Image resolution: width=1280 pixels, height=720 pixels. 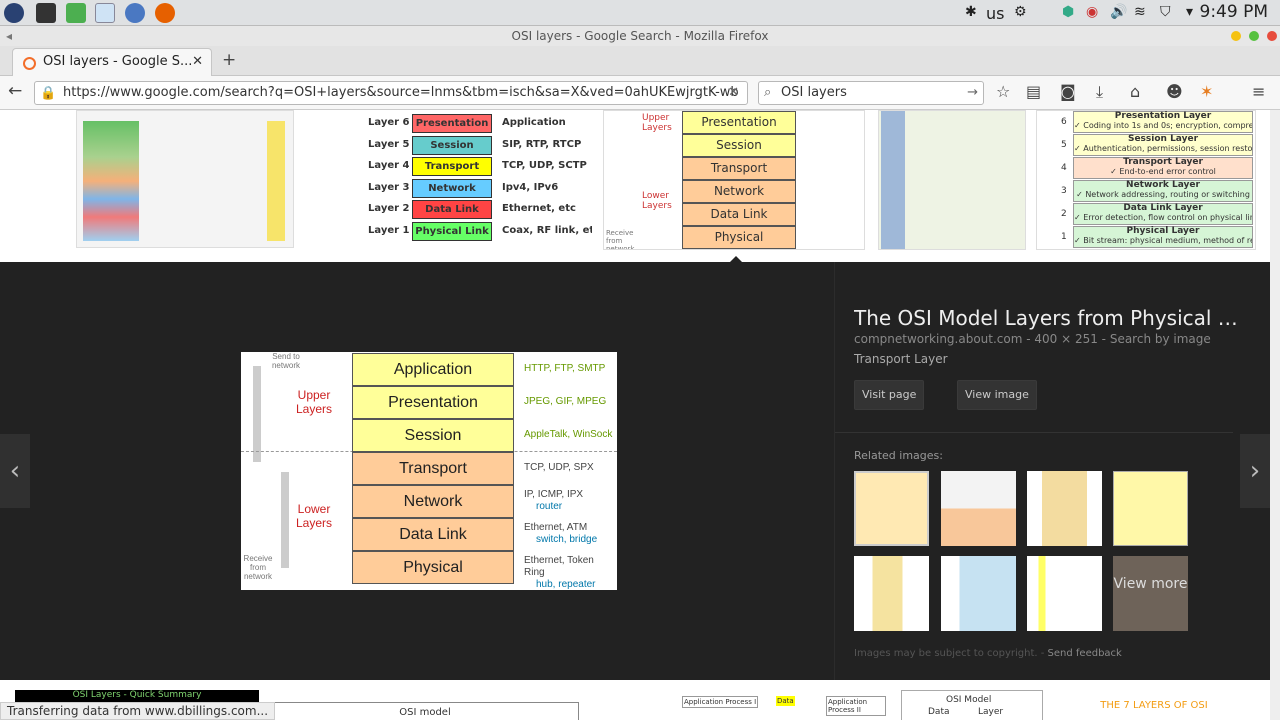 What do you see at coordinates (1020, 12) in the screenshot?
I see `network-tray-icon: ⚙` at bounding box center [1020, 12].